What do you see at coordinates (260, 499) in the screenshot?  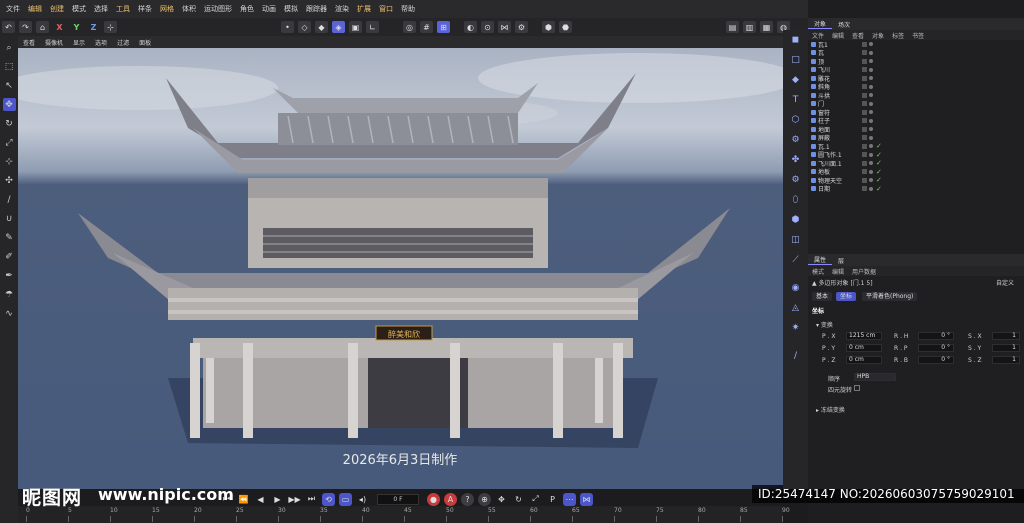 I see `prev-frame-icon: ◀` at bounding box center [260, 499].